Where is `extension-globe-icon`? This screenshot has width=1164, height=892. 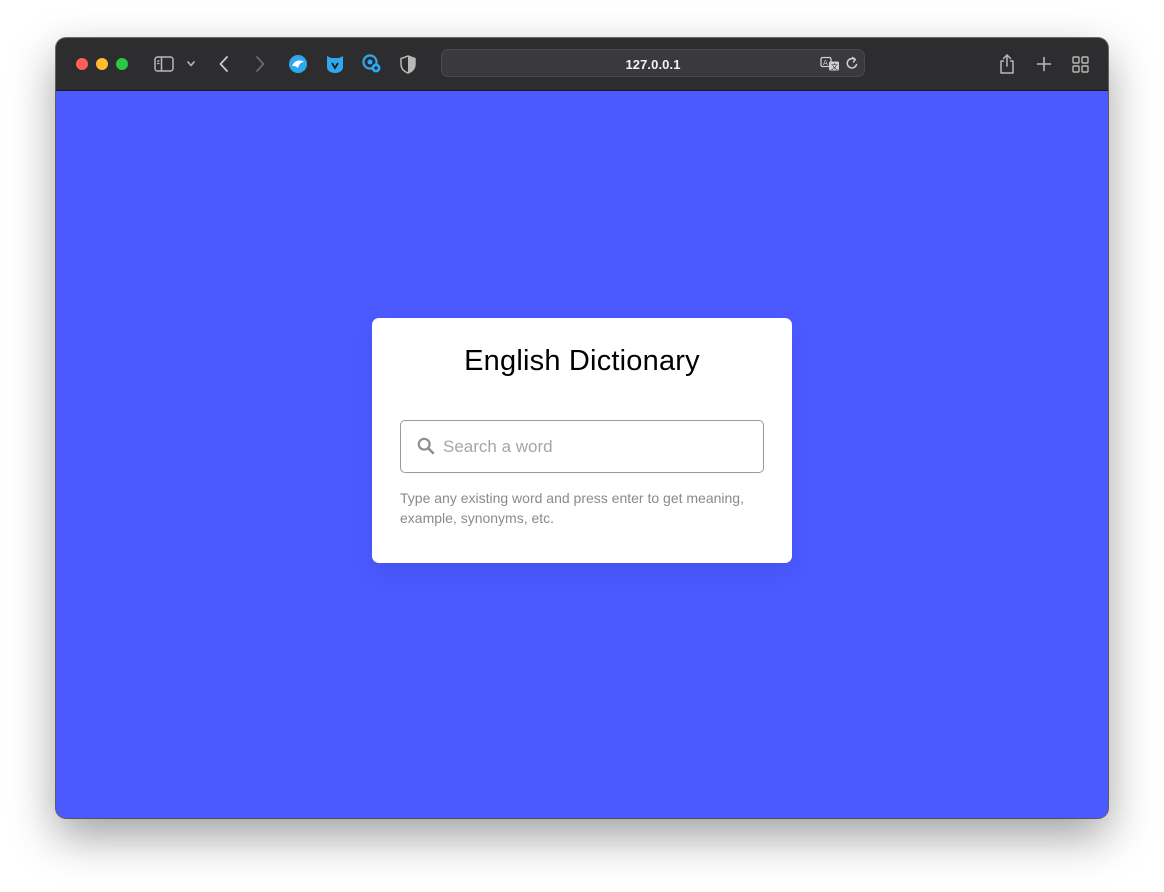
extension-globe-icon is located at coordinates (298, 64).